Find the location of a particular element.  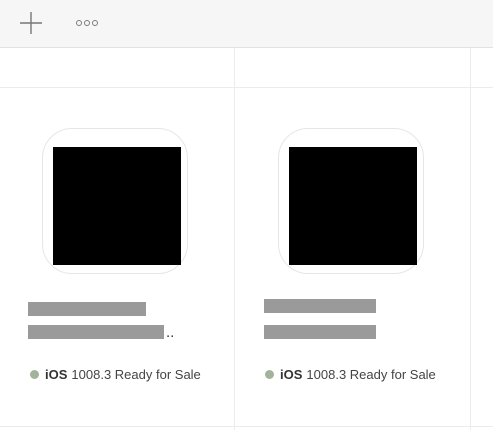

app-name is located at coordinates (344, 325).